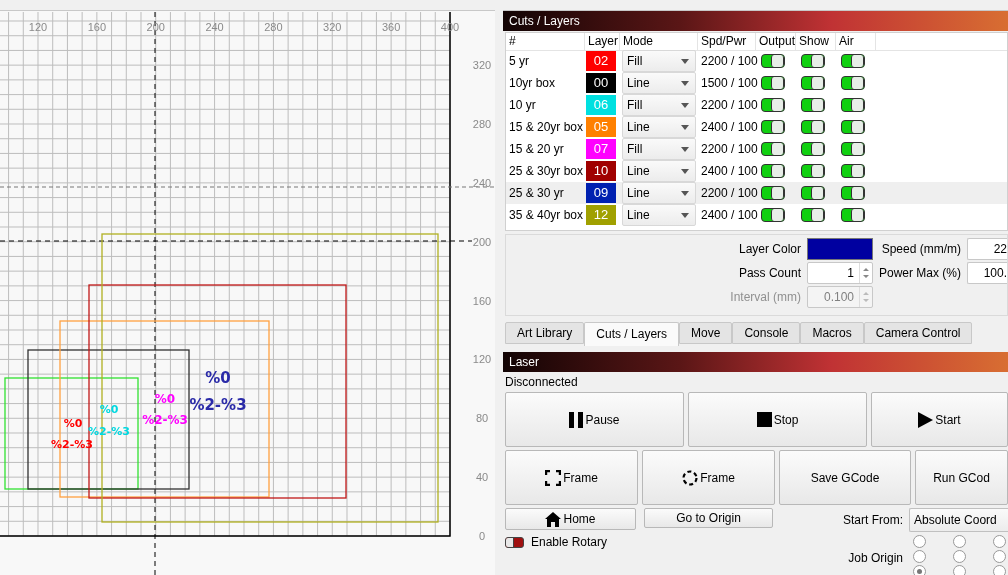 This screenshot has height=575, width=1008. What do you see at coordinates (594, 419) in the screenshot?
I see `pause-button: Pause` at bounding box center [594, 419].